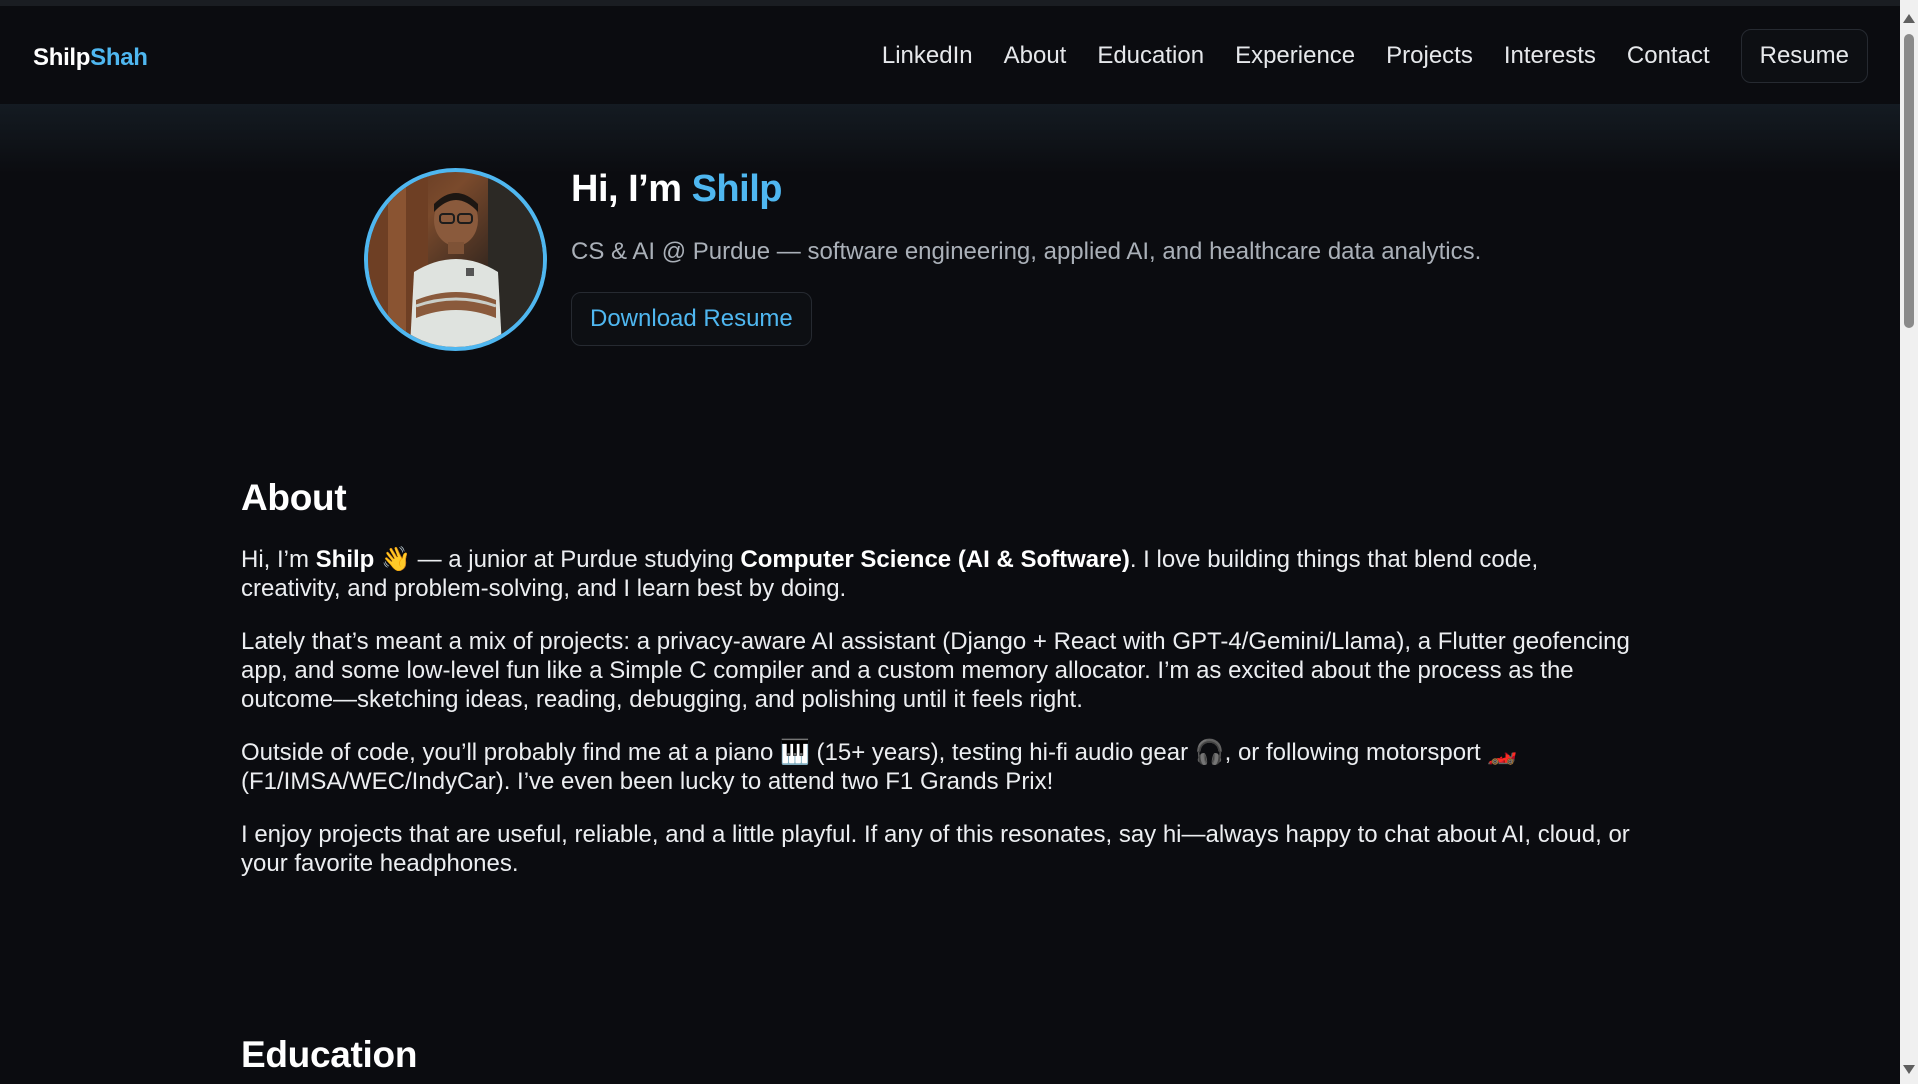  What do you see at coordinates (1804, 56) in the screenshot?
I see `nav-resume-button: Resume` at bounding box center [1804, 56].